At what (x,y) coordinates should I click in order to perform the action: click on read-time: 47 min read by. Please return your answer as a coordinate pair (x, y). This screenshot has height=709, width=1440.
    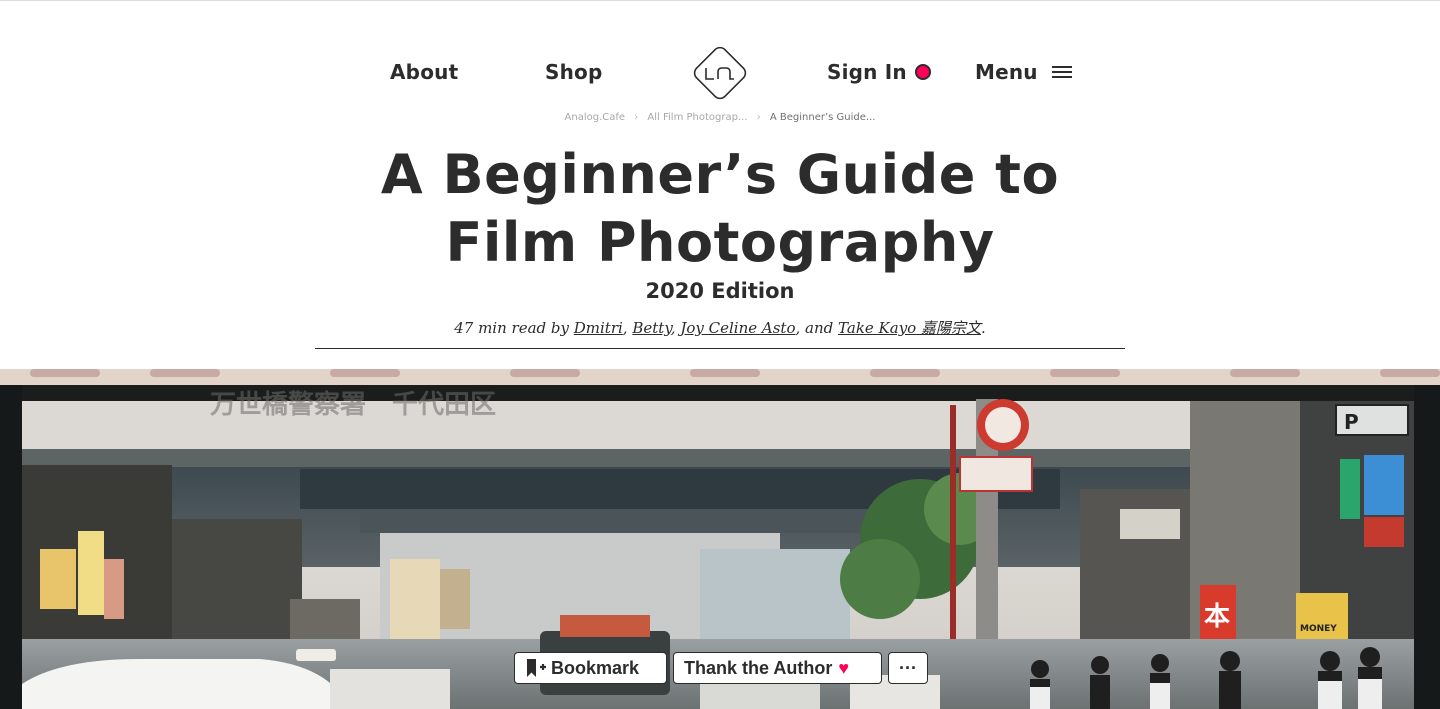
    Looking at the image, I should click on (511, 328).